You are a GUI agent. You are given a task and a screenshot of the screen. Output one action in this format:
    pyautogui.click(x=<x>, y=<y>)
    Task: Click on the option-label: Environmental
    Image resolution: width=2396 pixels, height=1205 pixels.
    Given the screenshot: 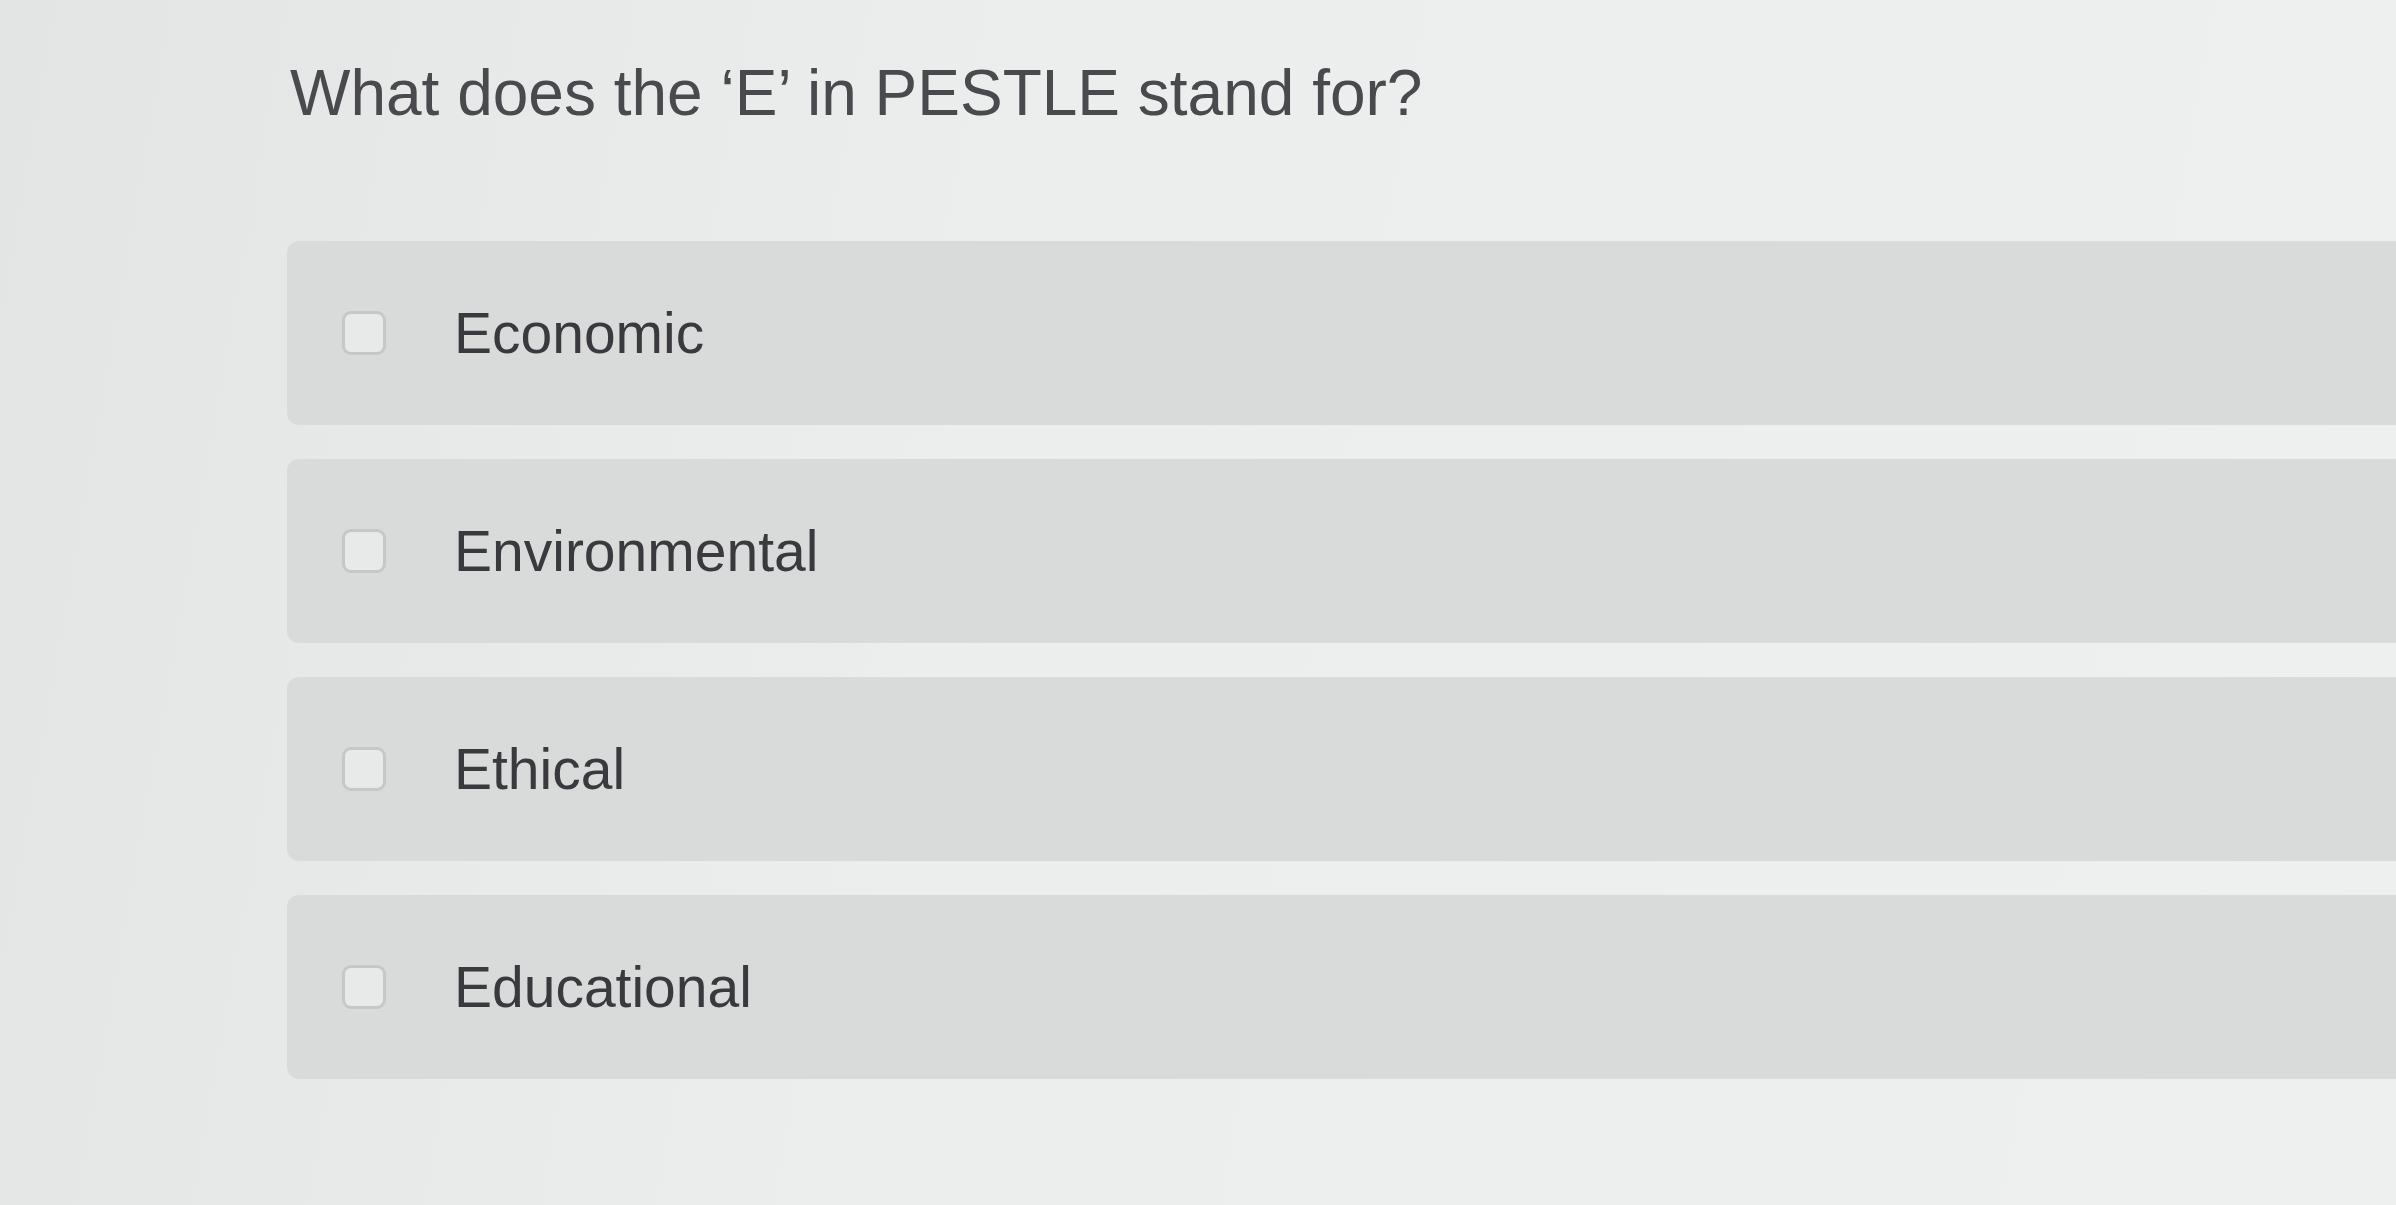 What is the action you would take?
    pyautogui.click(x=636, y=551)
    